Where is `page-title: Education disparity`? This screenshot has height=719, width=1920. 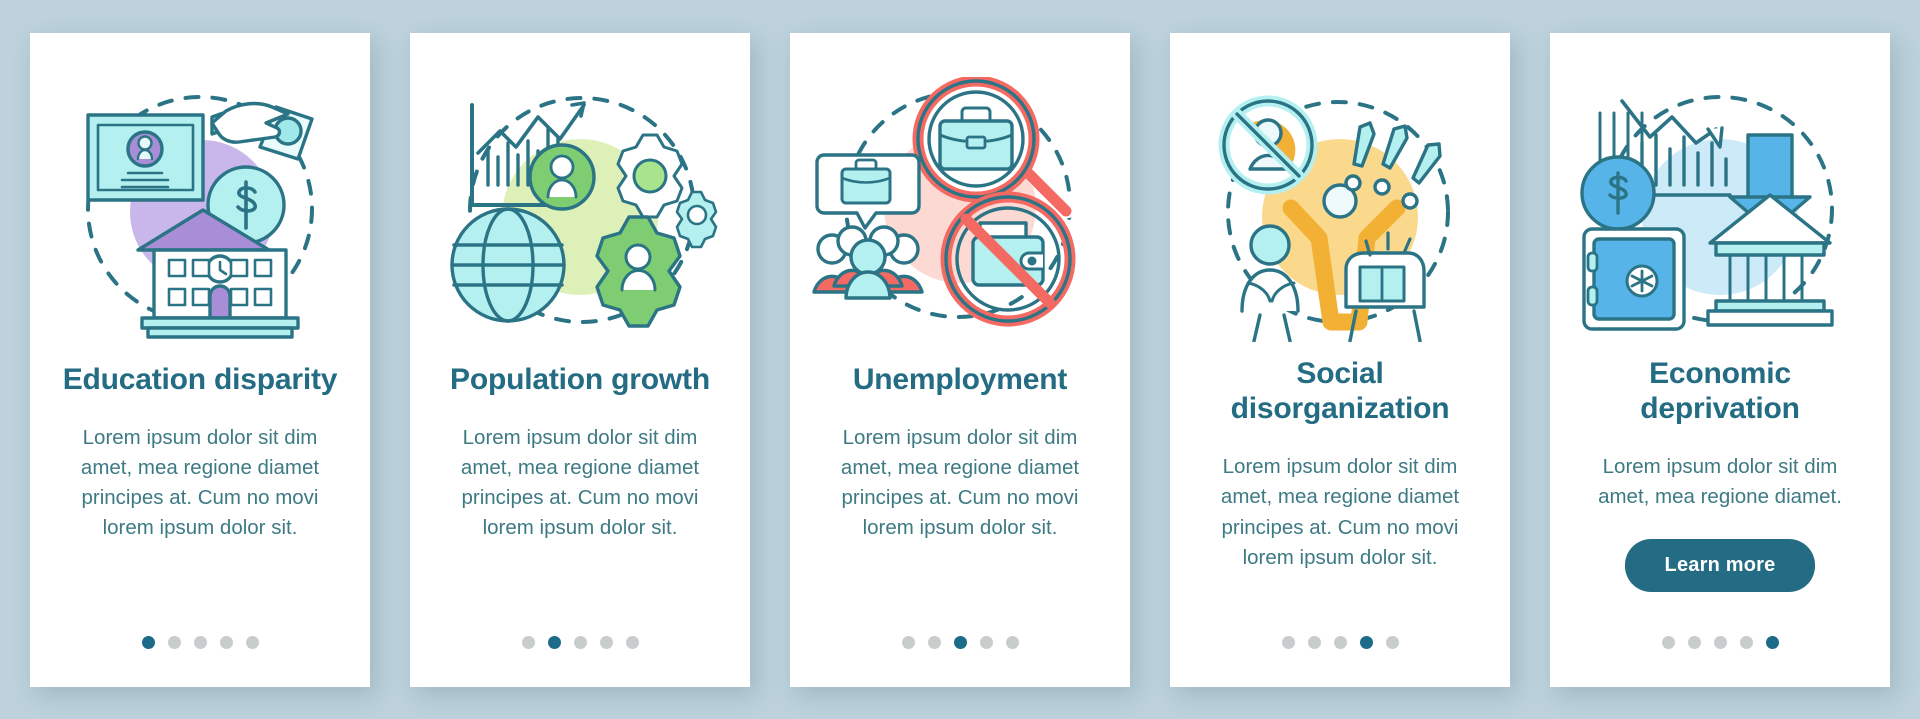
page-title: Education disparity is located at coordinates (200, 379).